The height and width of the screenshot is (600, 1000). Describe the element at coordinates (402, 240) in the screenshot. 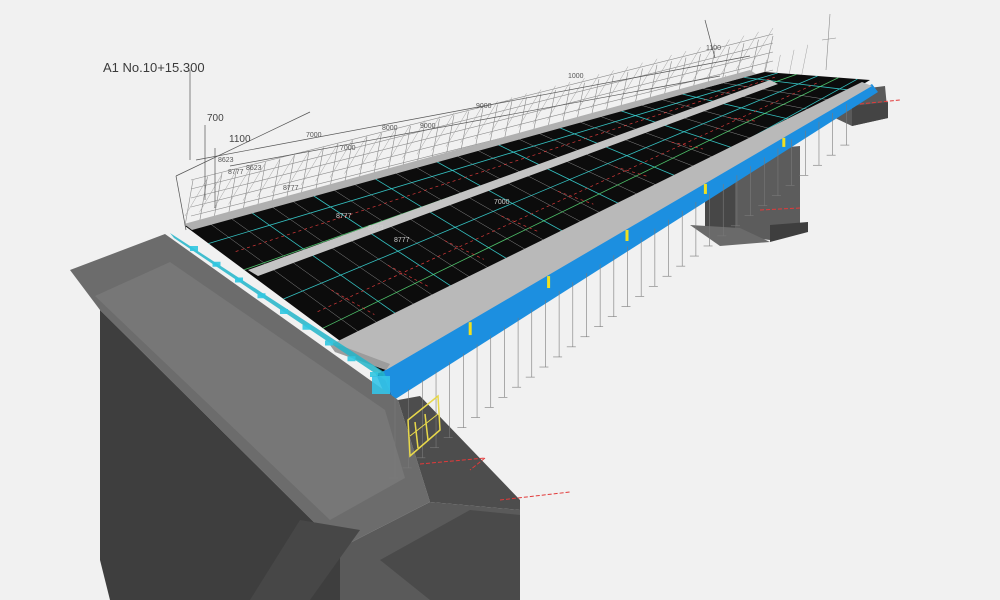

I see `dim-label-deck-3: 8777` at that location.